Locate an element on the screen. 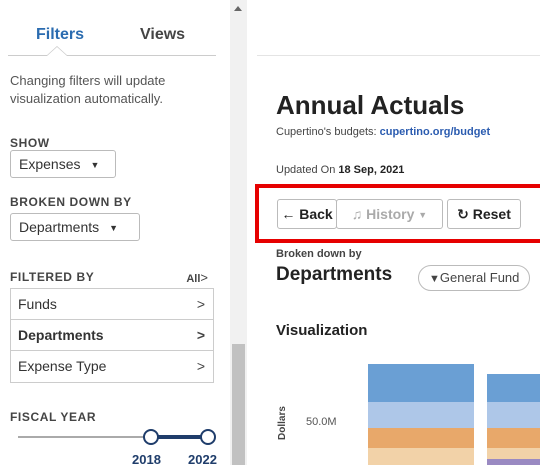 This screenshot has height=465, width=540. y-tick-label: 50.0M is located at coordinates (321, 422).